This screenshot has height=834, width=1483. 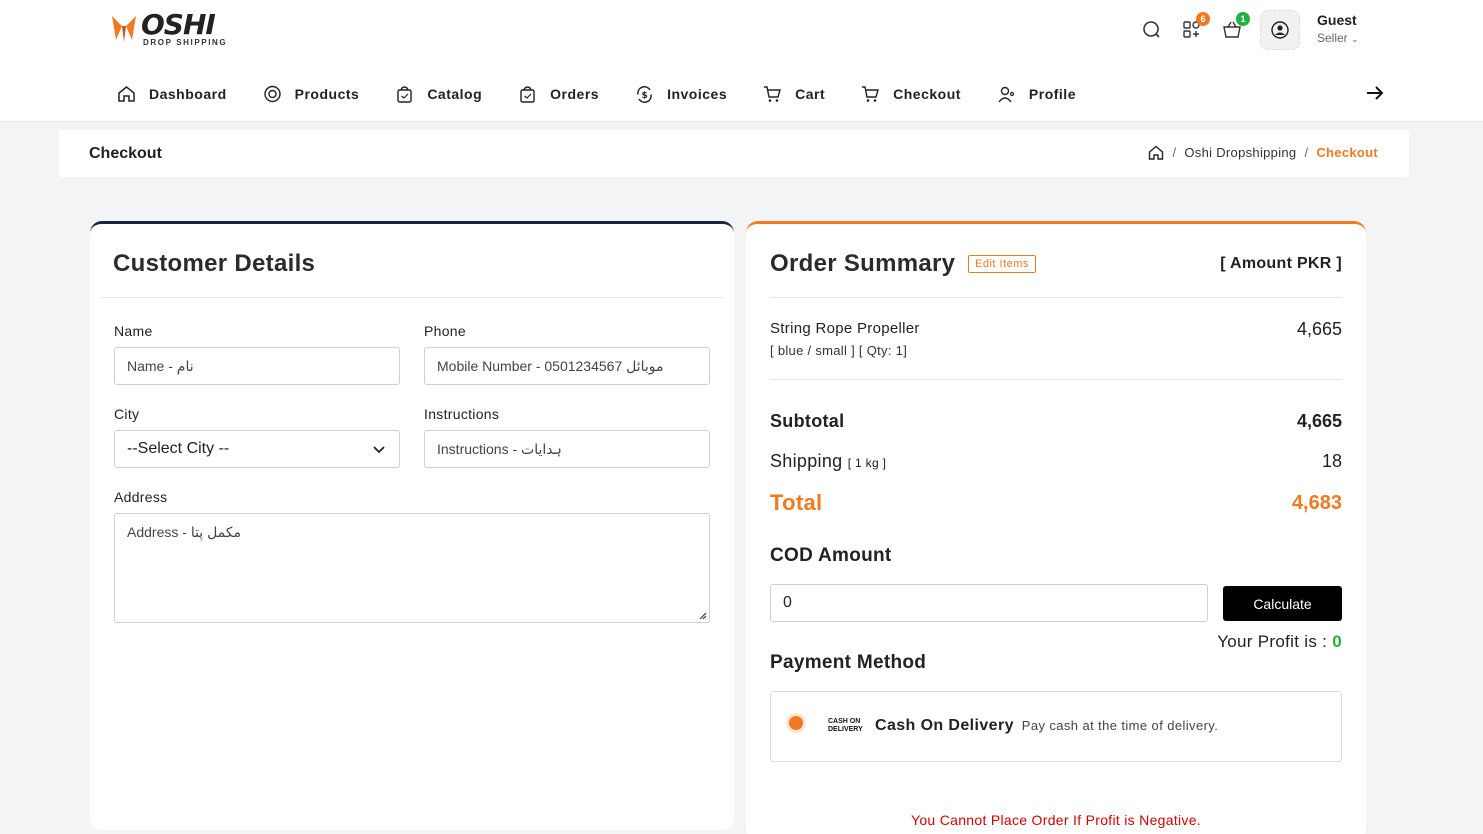 What do you see at coordinates (1332, 38) in the screenshot?
I see `user-role: Seller` at bounding box center [1332, 38].